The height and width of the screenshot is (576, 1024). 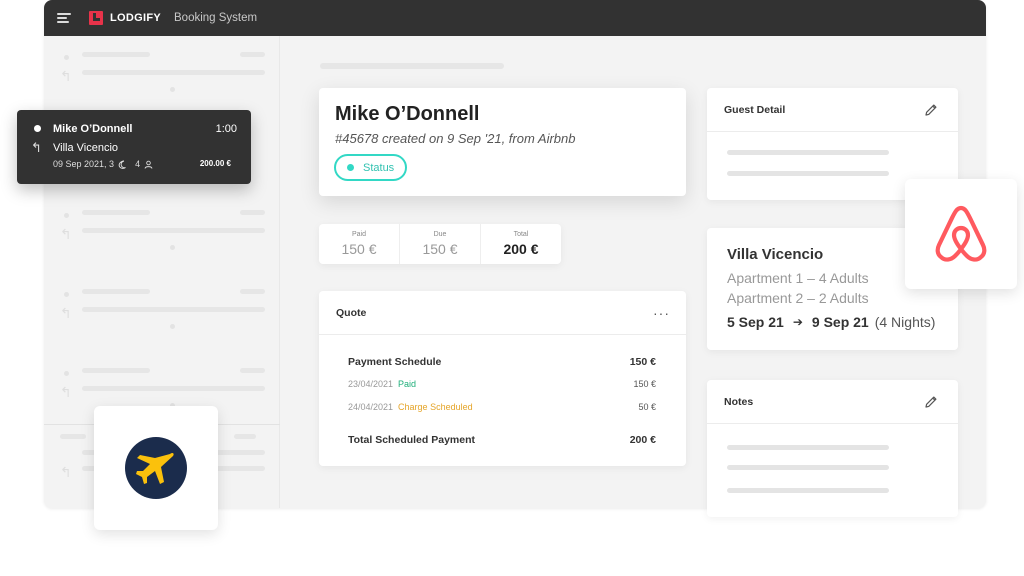 What do you see at coordinates (515, 18) in the screenshot?
I see `top-bar: LODGIFY Booking System` at bounding box center [515, 18].